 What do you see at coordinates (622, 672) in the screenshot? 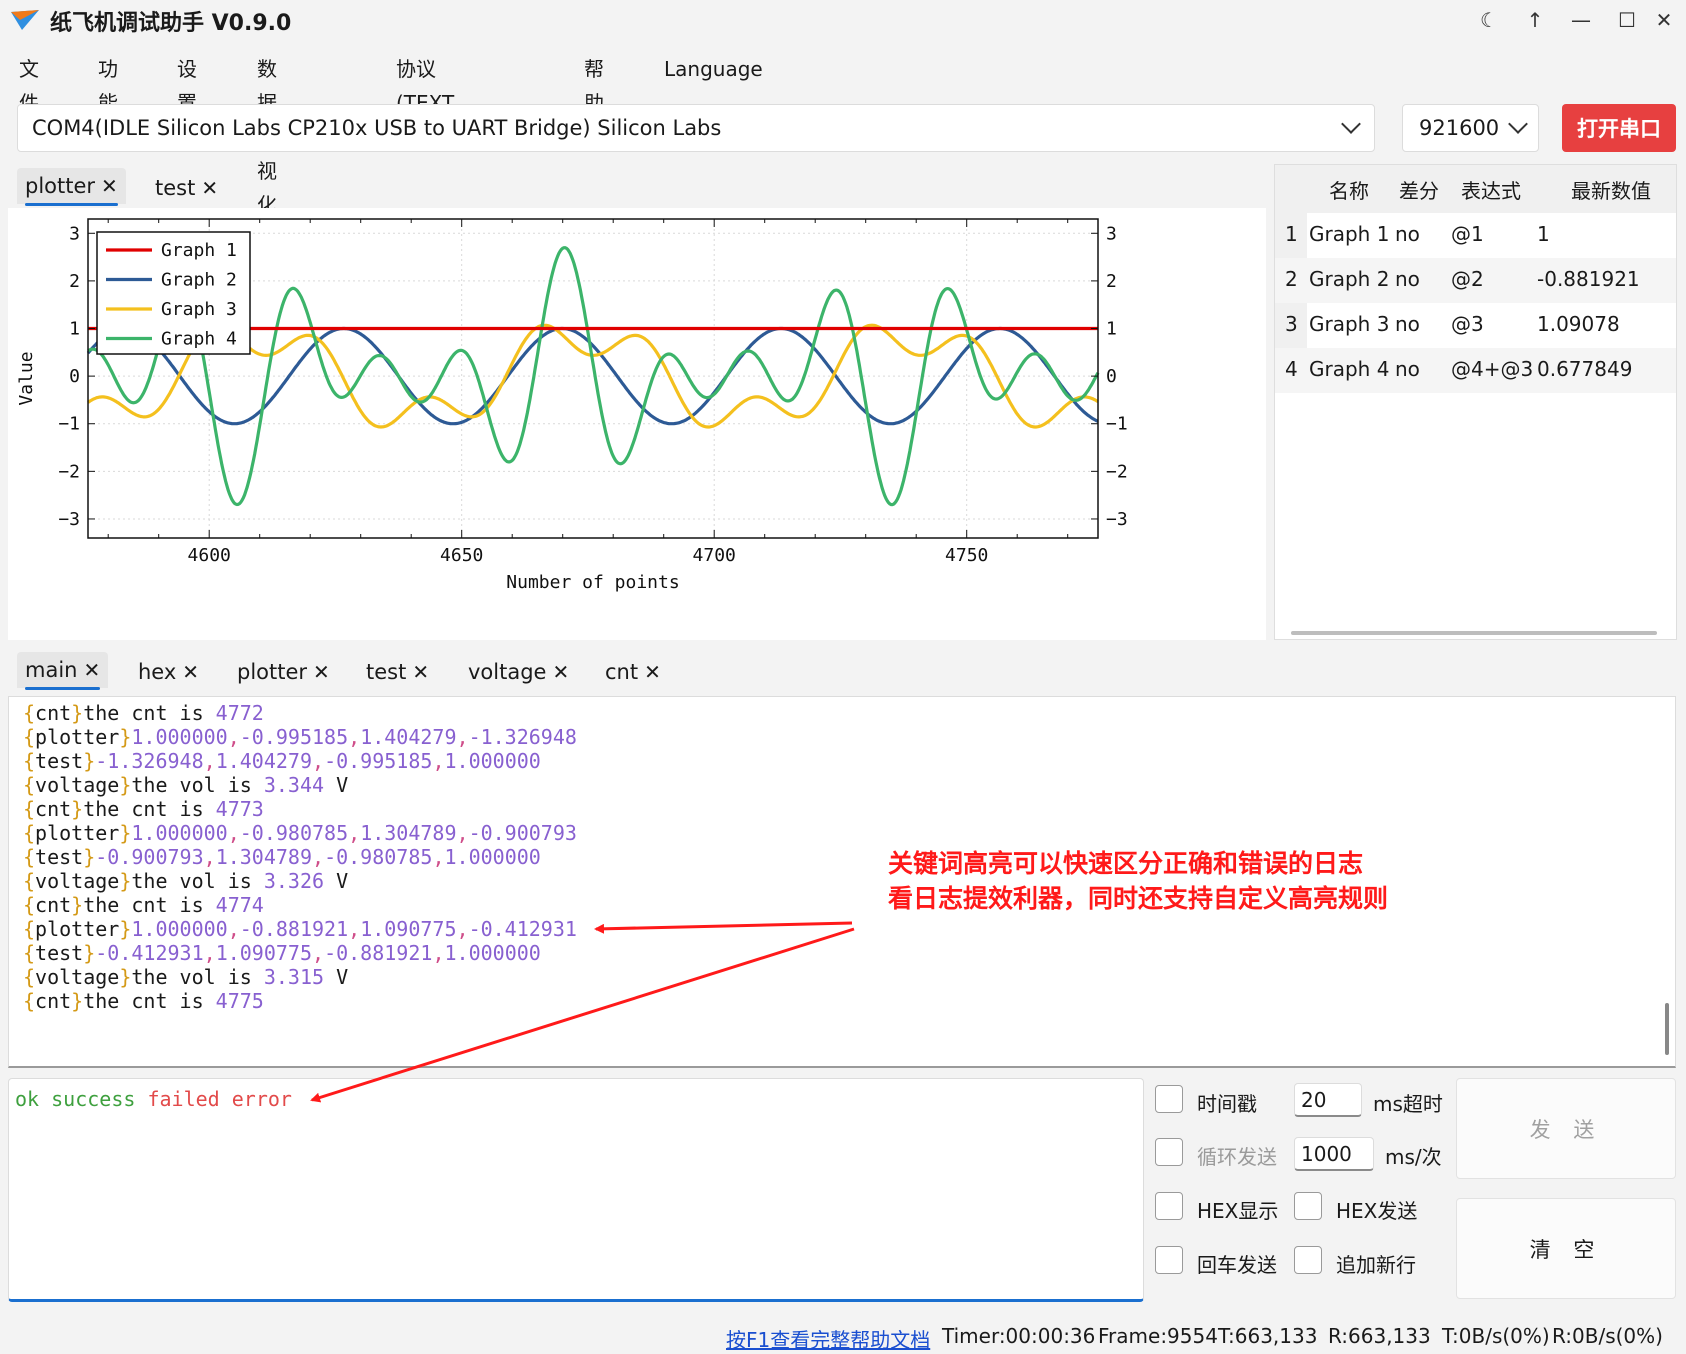
I see `tab-label: cnt` at bounding box center [622, 672].